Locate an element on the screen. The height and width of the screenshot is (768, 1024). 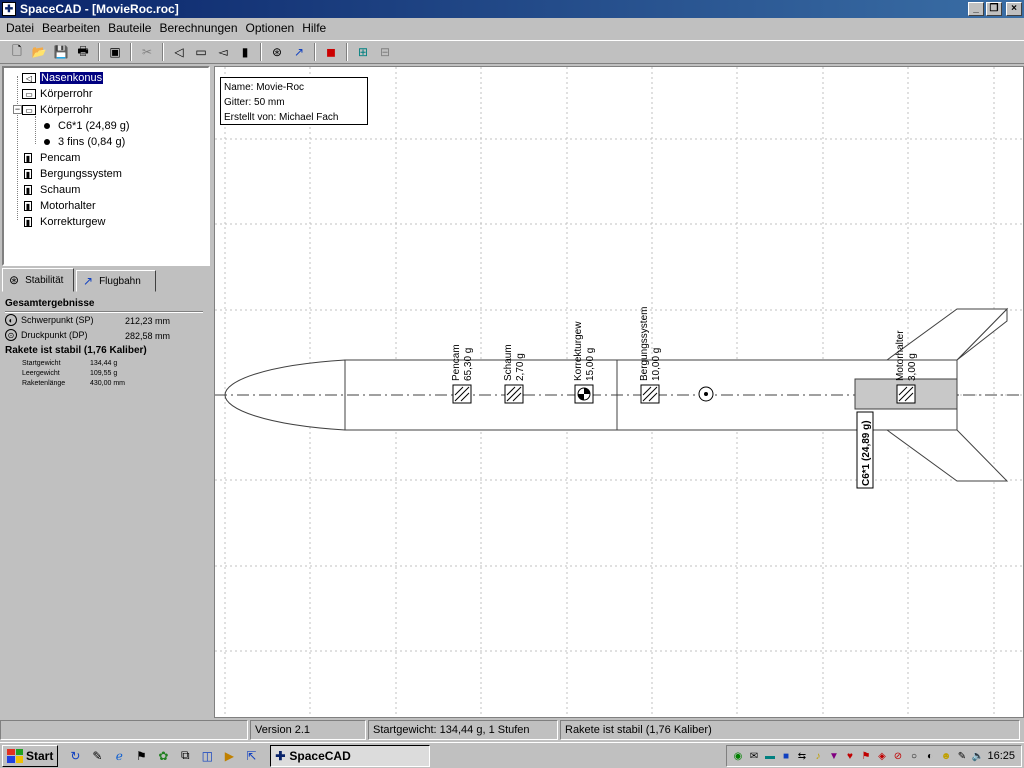
ie-icon: ℯ is located at coordinates (119, 756).